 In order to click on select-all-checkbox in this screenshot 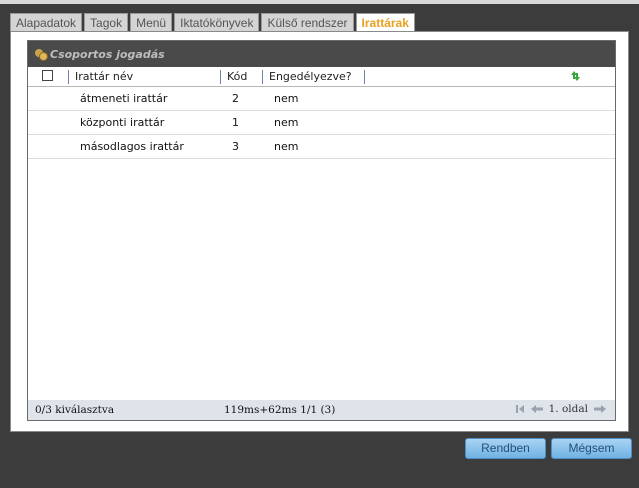, I will do `click(47, 75)`.